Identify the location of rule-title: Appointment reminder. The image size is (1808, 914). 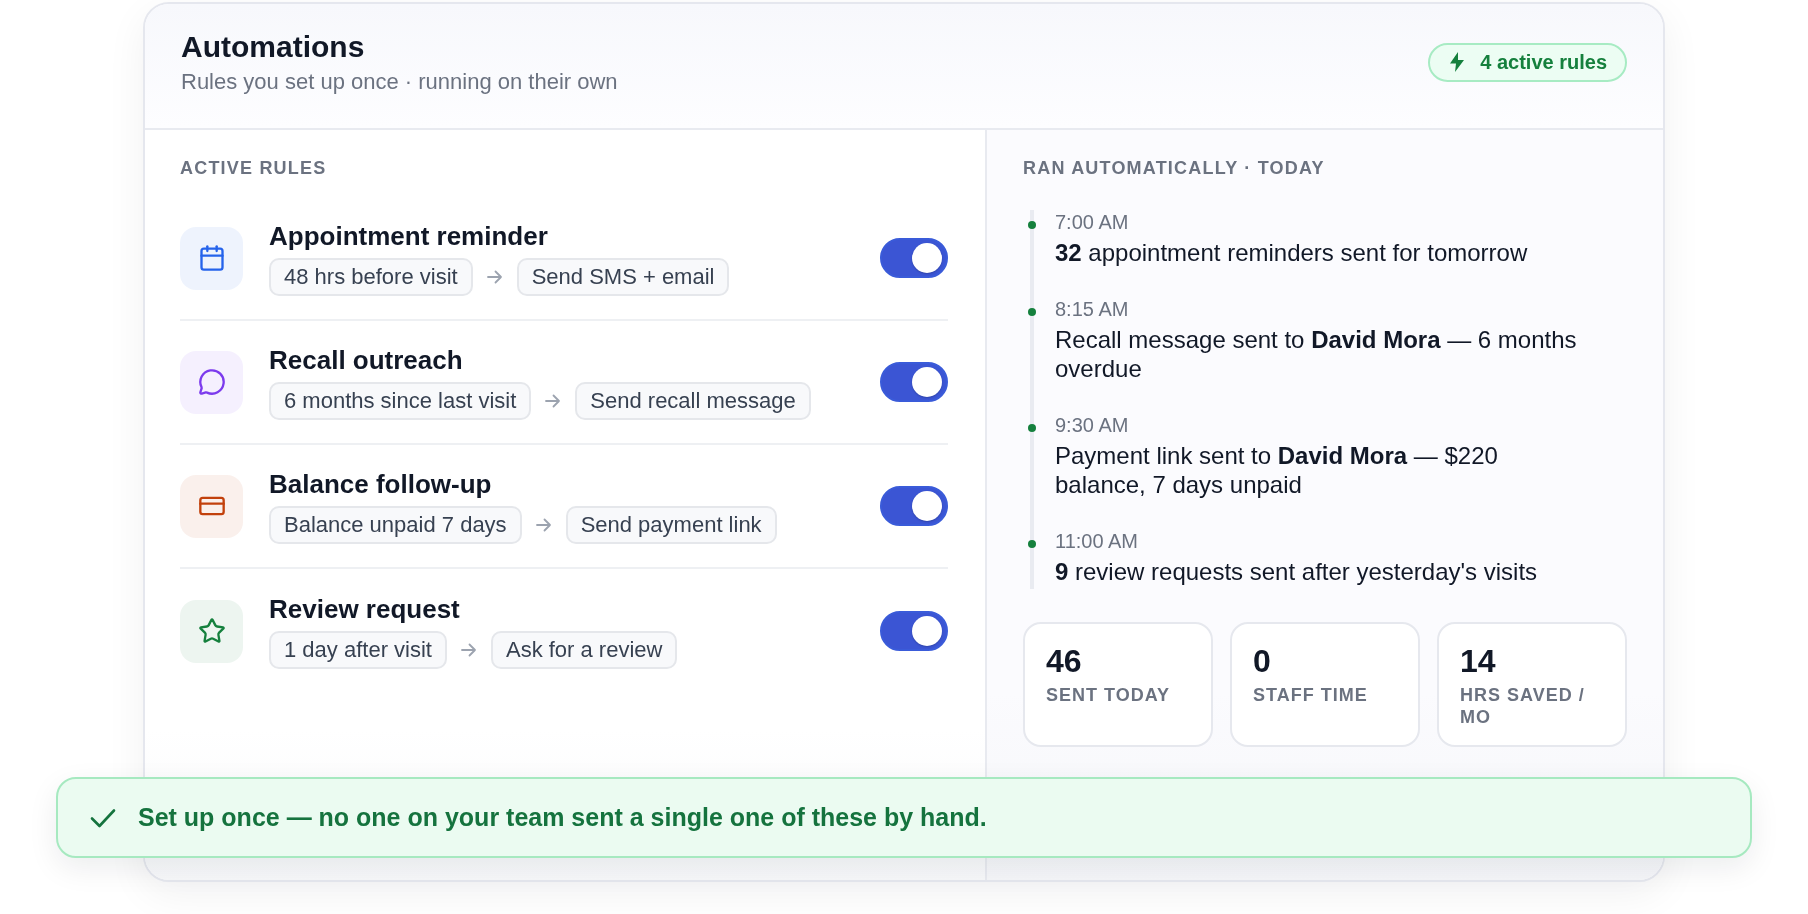
(409, 236).